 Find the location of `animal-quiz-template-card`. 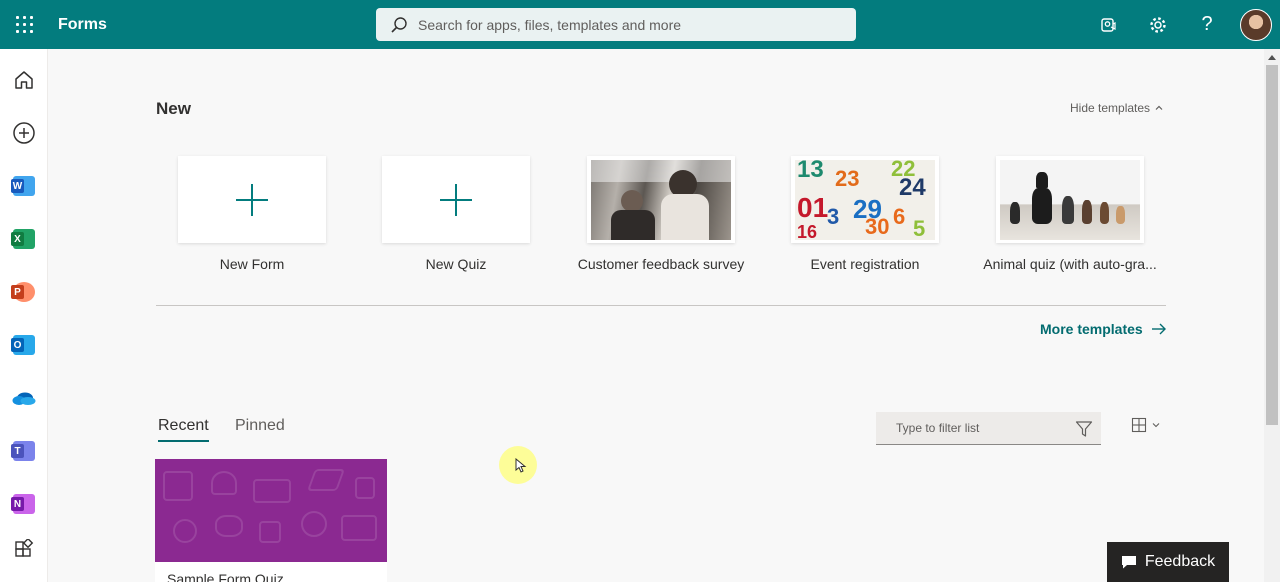

animal-quiz-template-card is located at coordinates (1070, 199).